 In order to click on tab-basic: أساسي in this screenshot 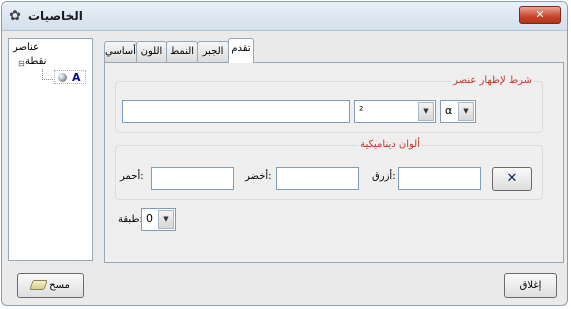, I will do `click(120, 51)`.